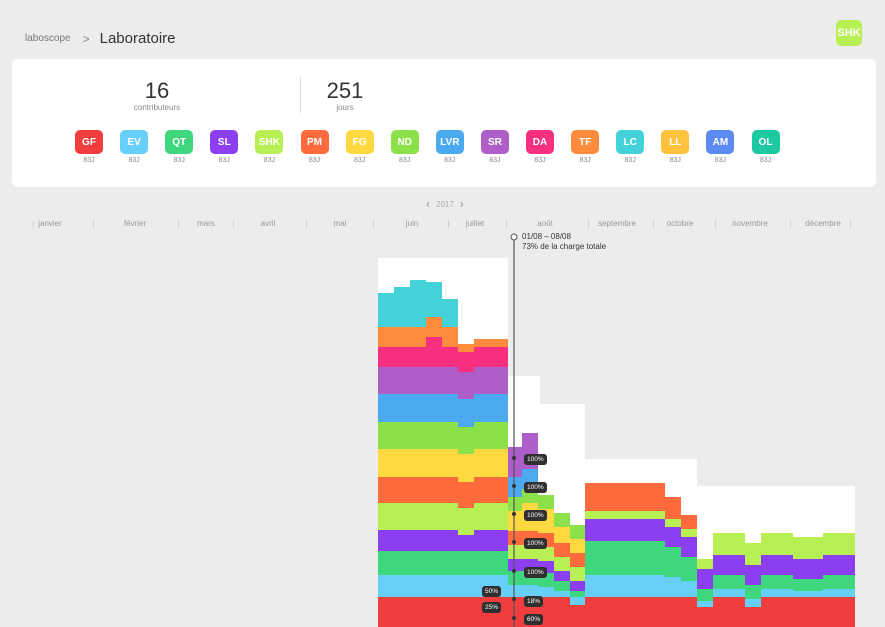 This screenshot has height=627, width=885. What do you see at coordinates (450, 463) in the screenshot?
I see `chart-band-fg` at bounding box center [450, 463].